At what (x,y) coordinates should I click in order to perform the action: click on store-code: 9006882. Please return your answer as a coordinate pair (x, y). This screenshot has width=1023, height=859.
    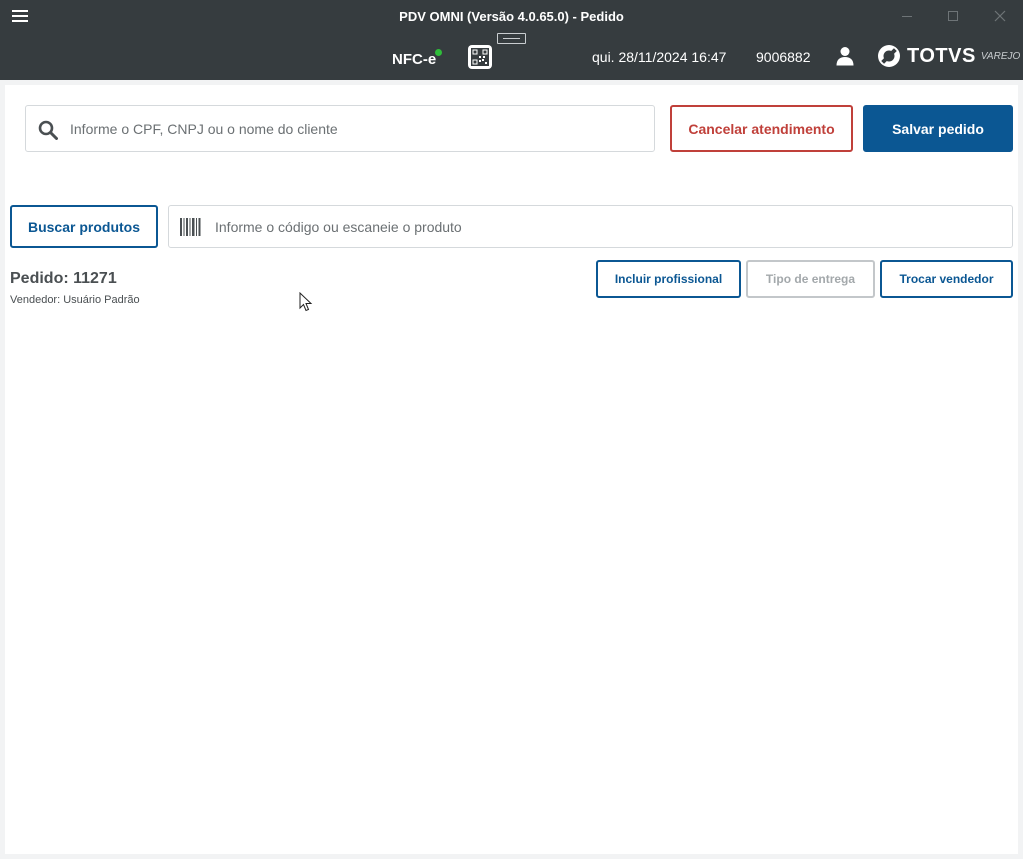
    Looking at the image, I should click on (783, 57).